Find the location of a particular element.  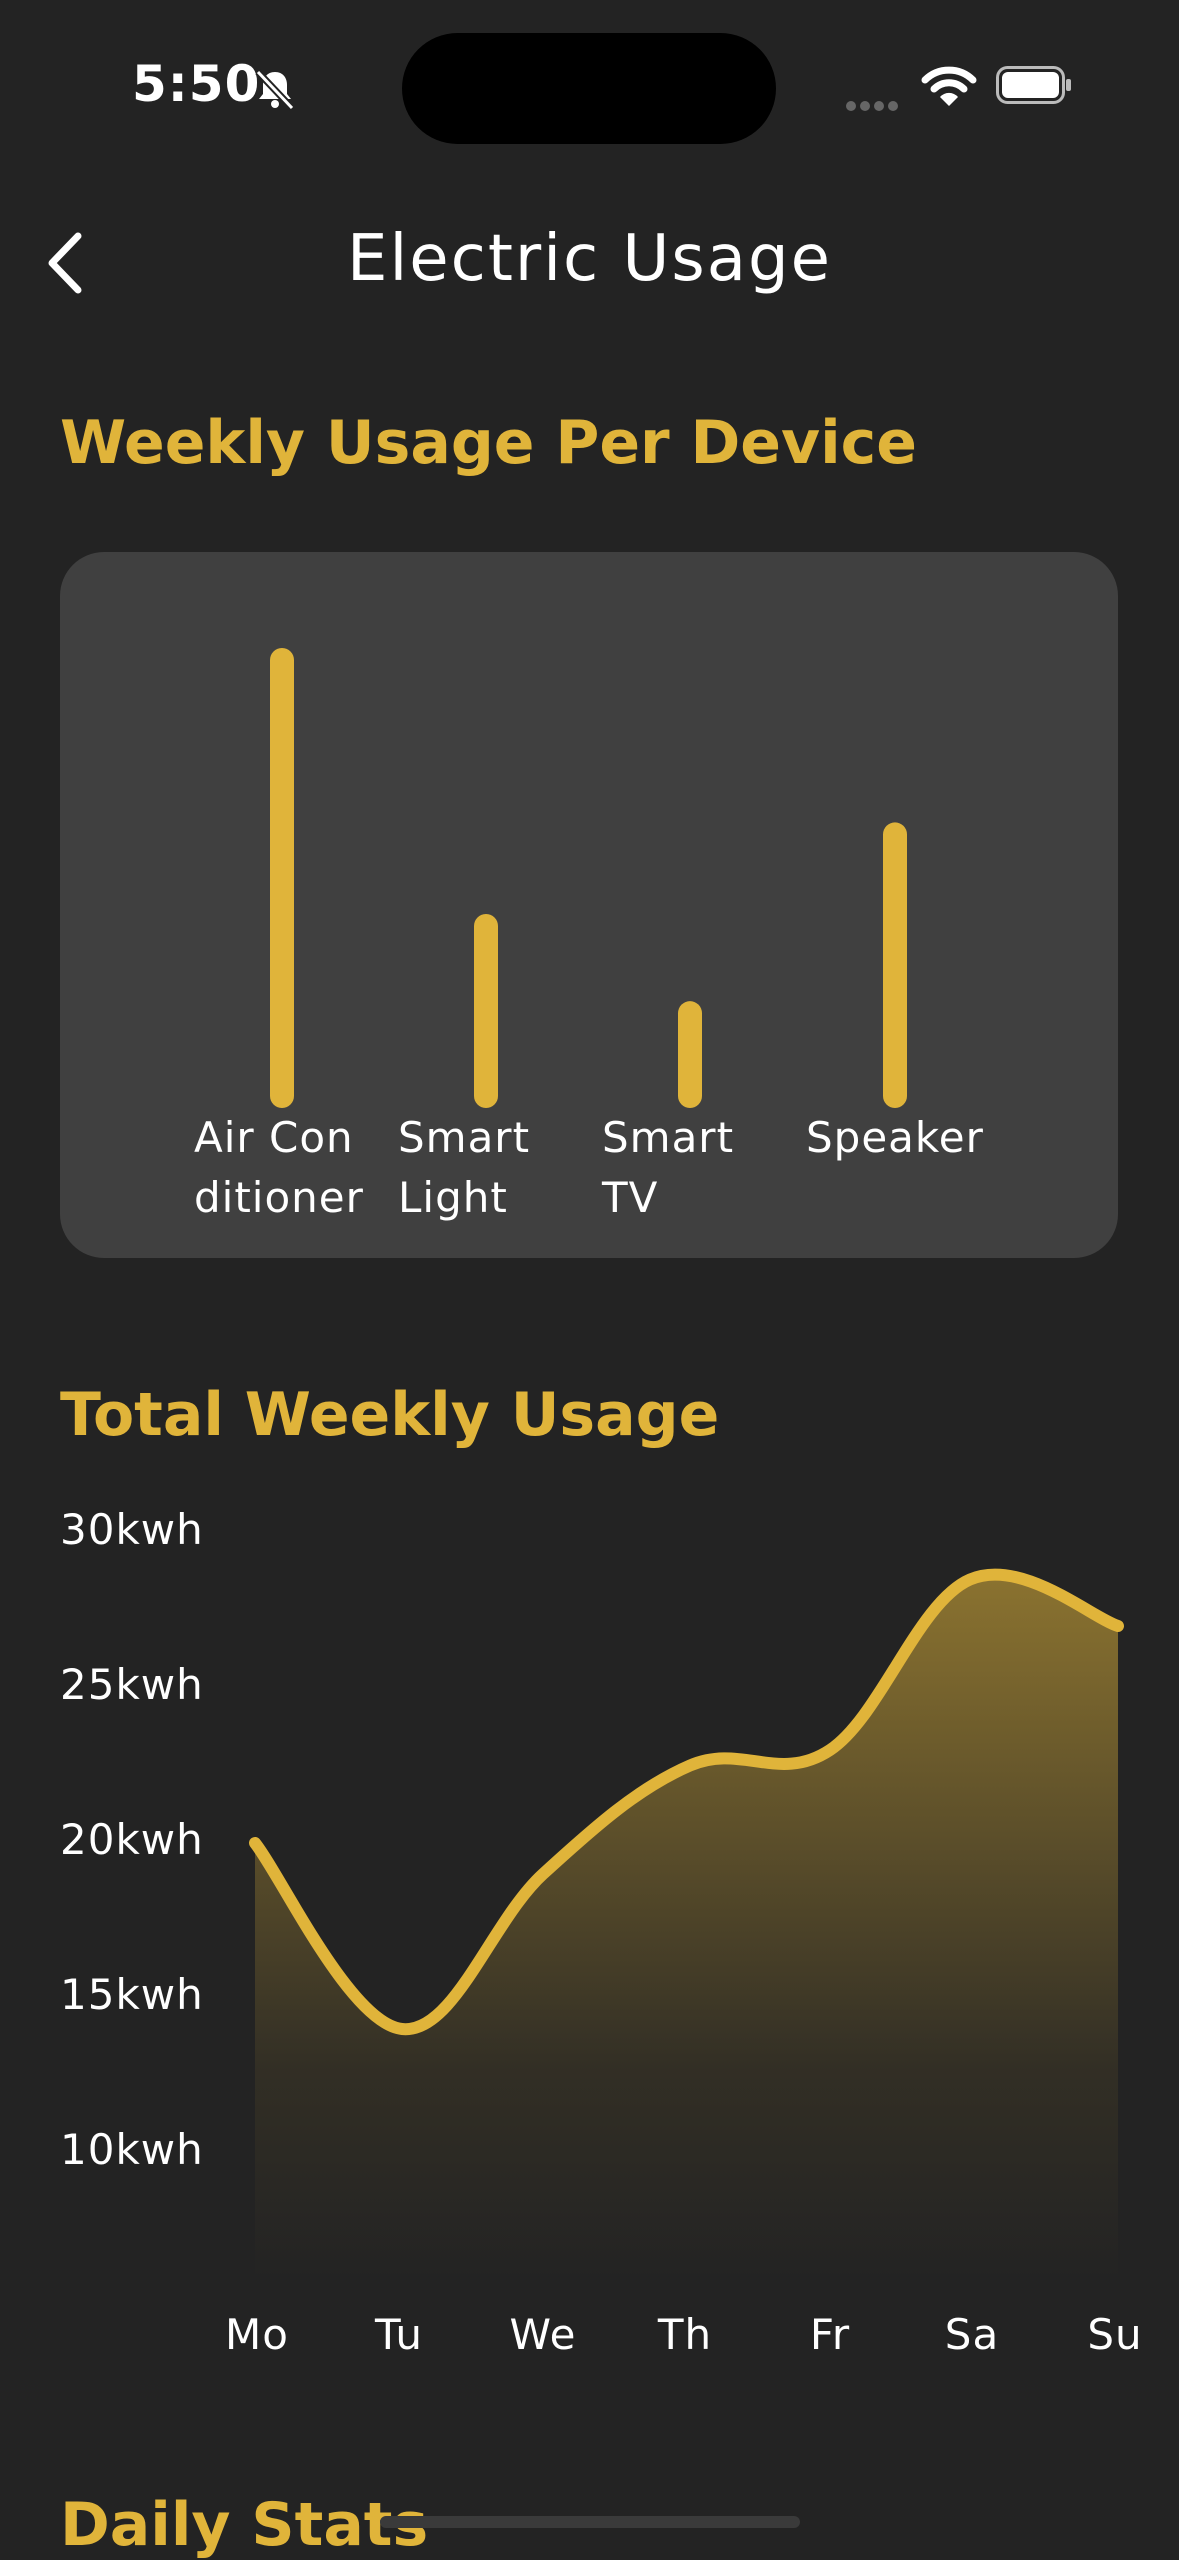

x-tick-label: Su is located at coordinates (1115, 2334).